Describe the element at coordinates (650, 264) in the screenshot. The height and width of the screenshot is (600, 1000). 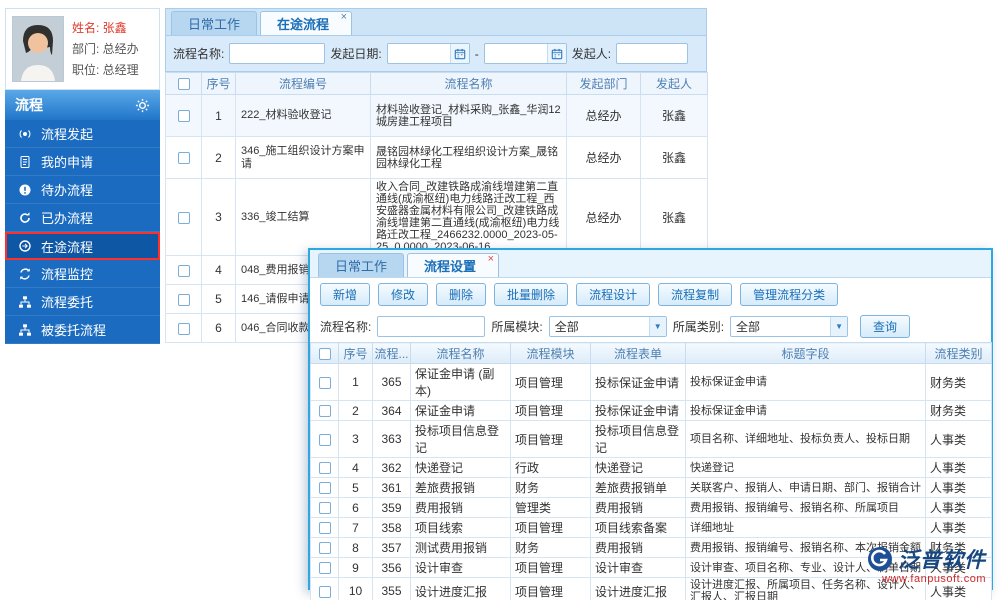
I see `front-tabbar: 日常工作 流程设置 ×` at that location.